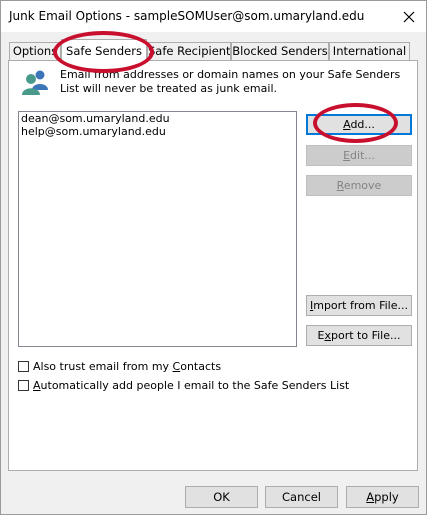 This screenshot has width=427, height=515. What do you see at coordinates (157, 118) in the screenshot?
I see `list-item: dean@som.umaryland.edu` at bounding box center [157, 118].